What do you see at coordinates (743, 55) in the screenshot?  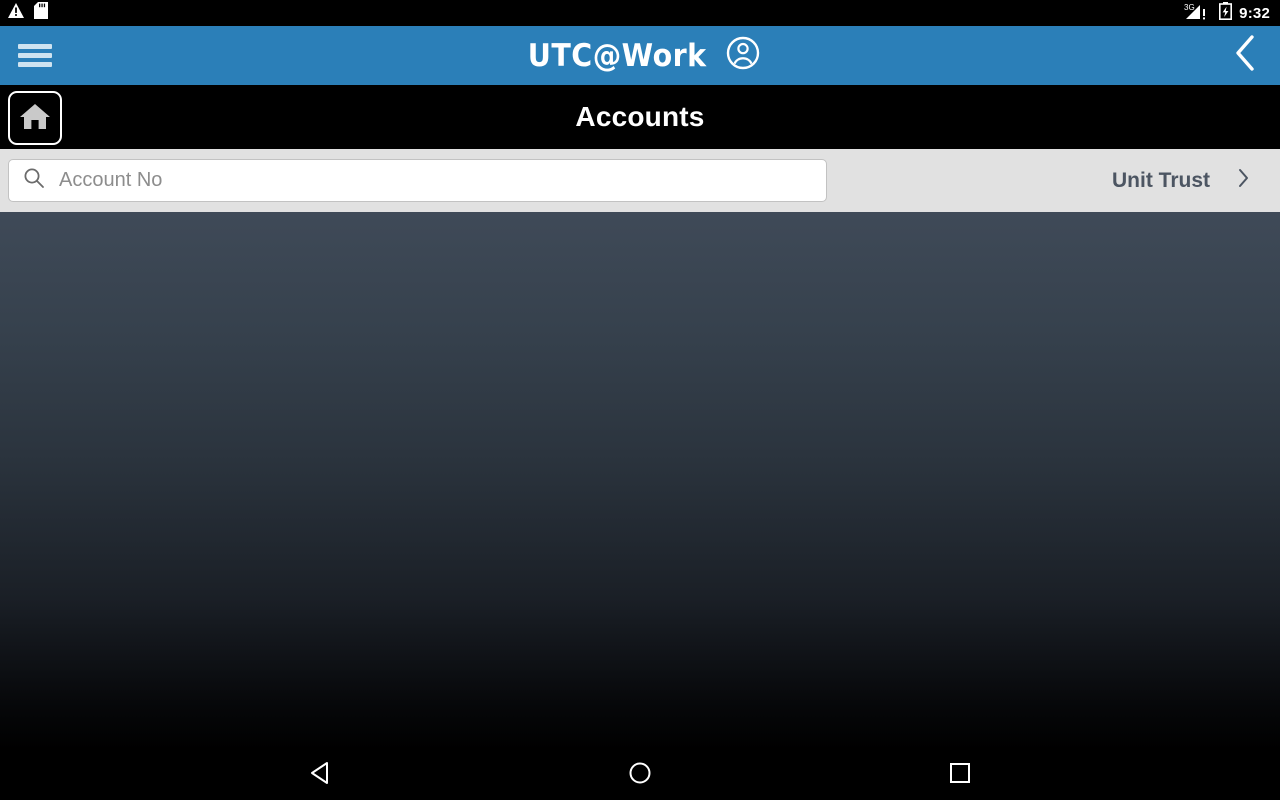 I see `account-person-icon` at bounding box center [743, 55].